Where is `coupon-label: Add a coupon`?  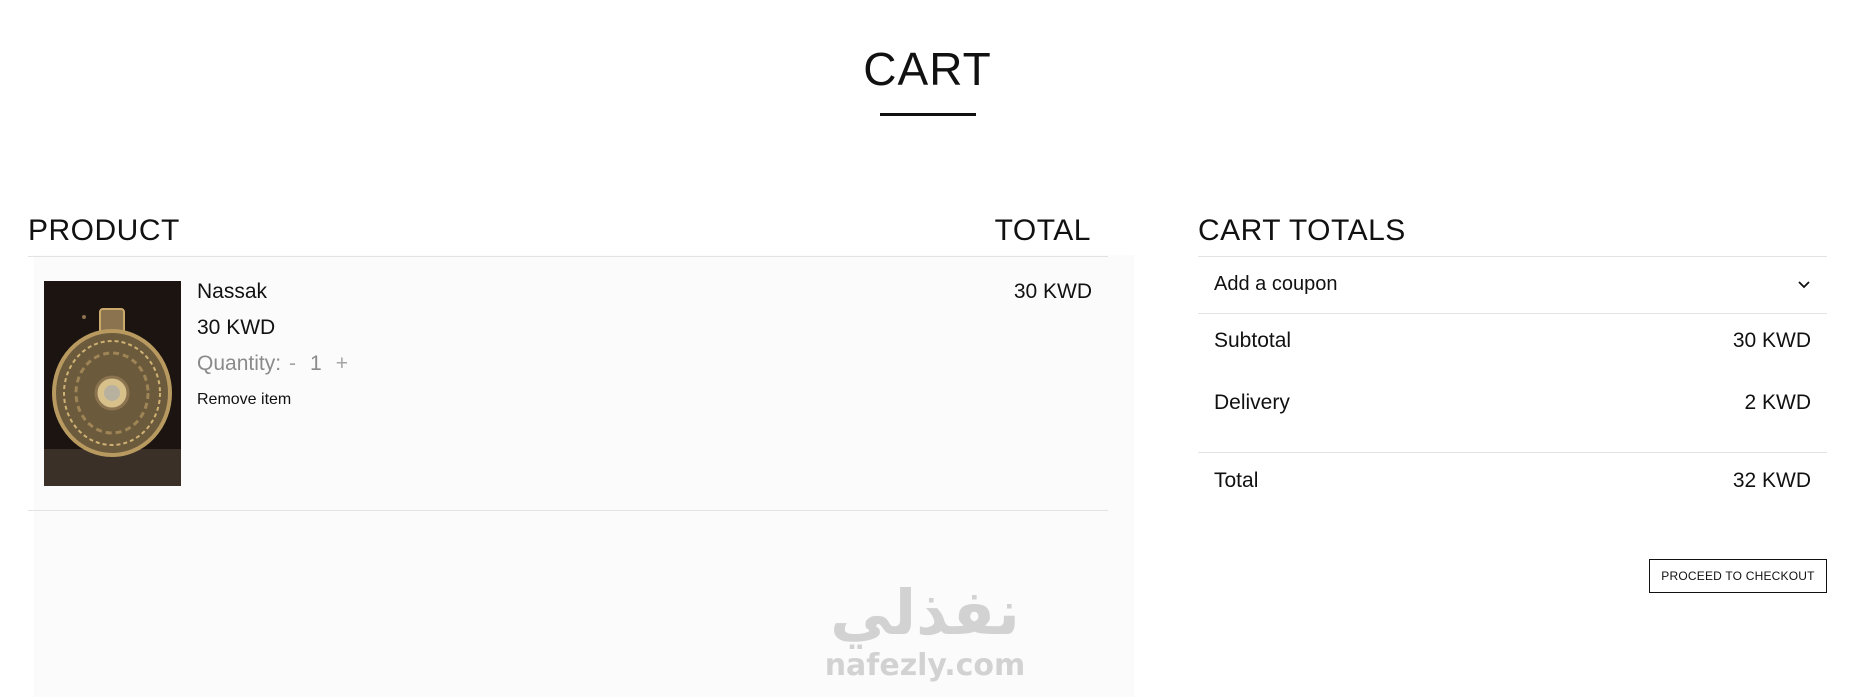
coupon-label: Add a coupon is located at coordinates (1276, 284).